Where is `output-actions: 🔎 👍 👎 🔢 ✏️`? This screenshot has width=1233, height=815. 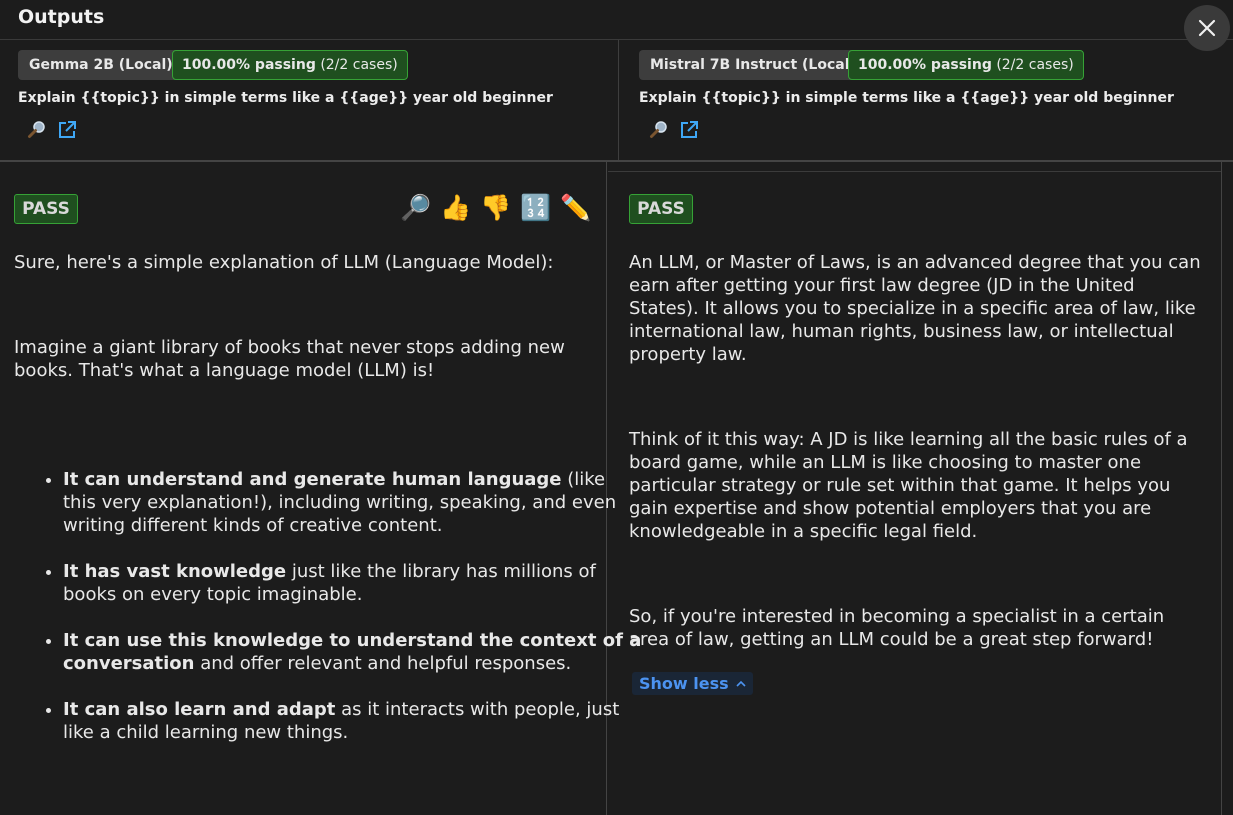 output-actions: 🔎 👍 👎 🔢 ✏️ is located at coordinates (496, 208).